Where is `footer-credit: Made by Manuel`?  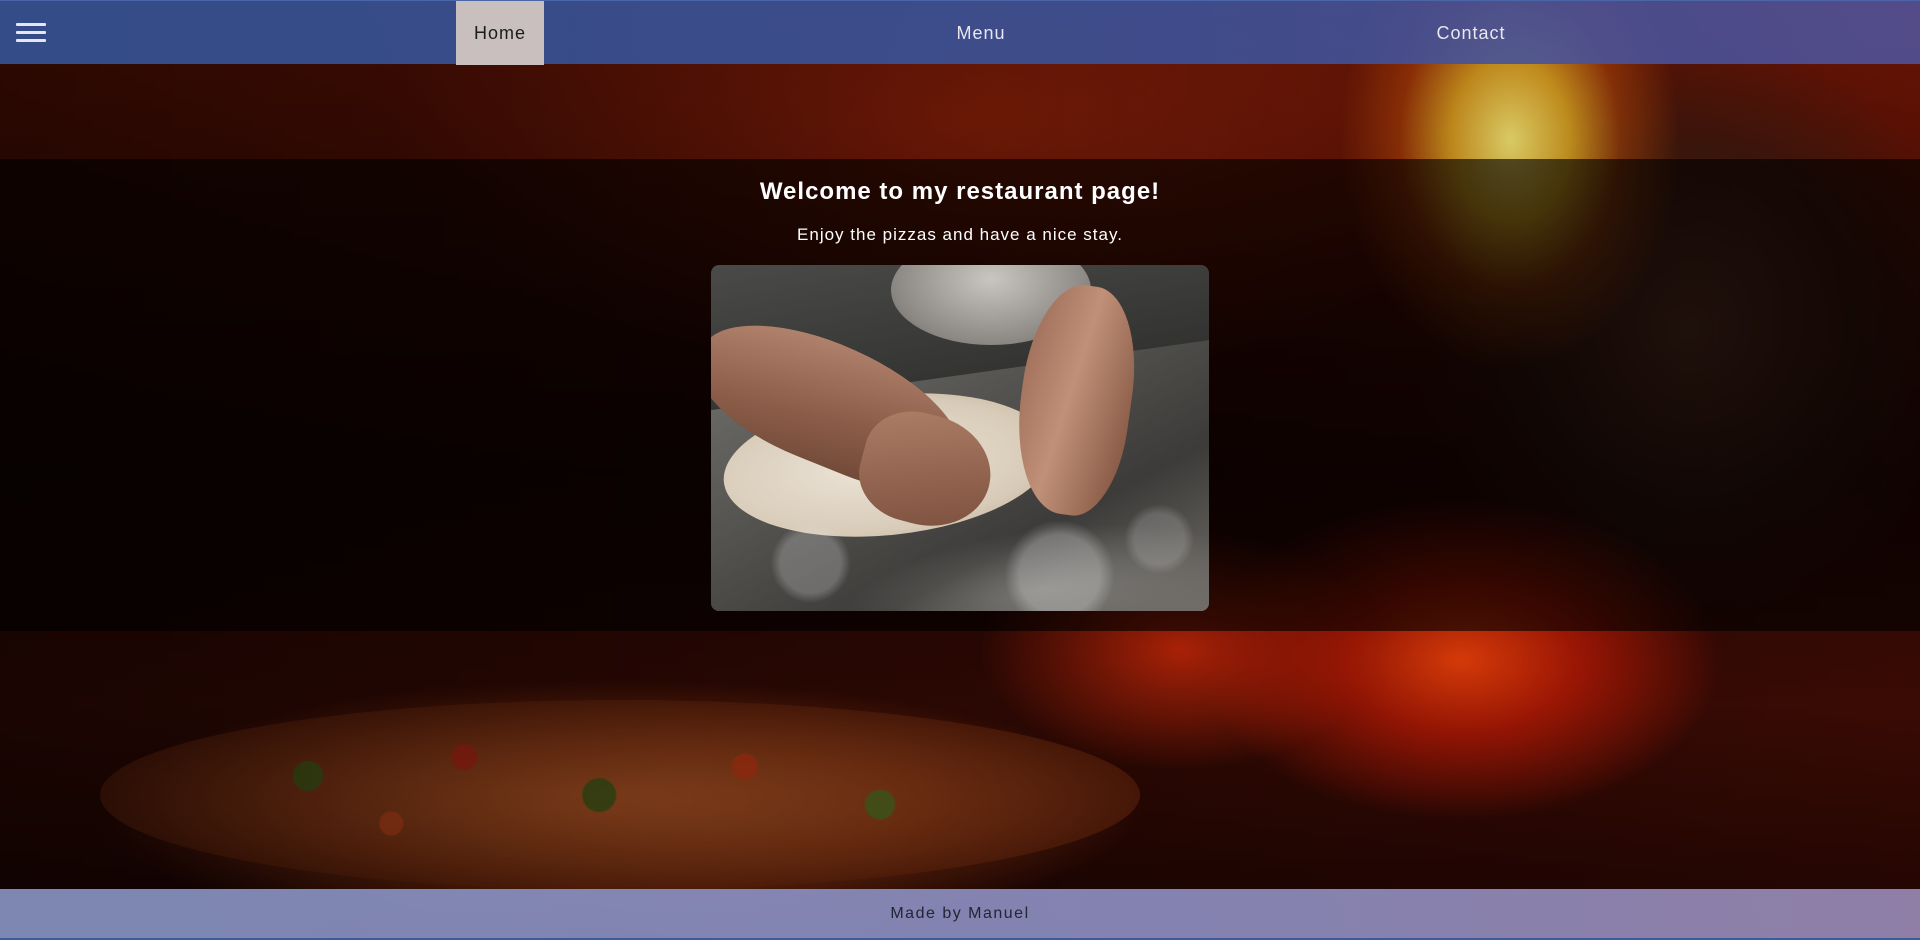
footer-credit: Made by Manuel is located at coordinates (960, 913).